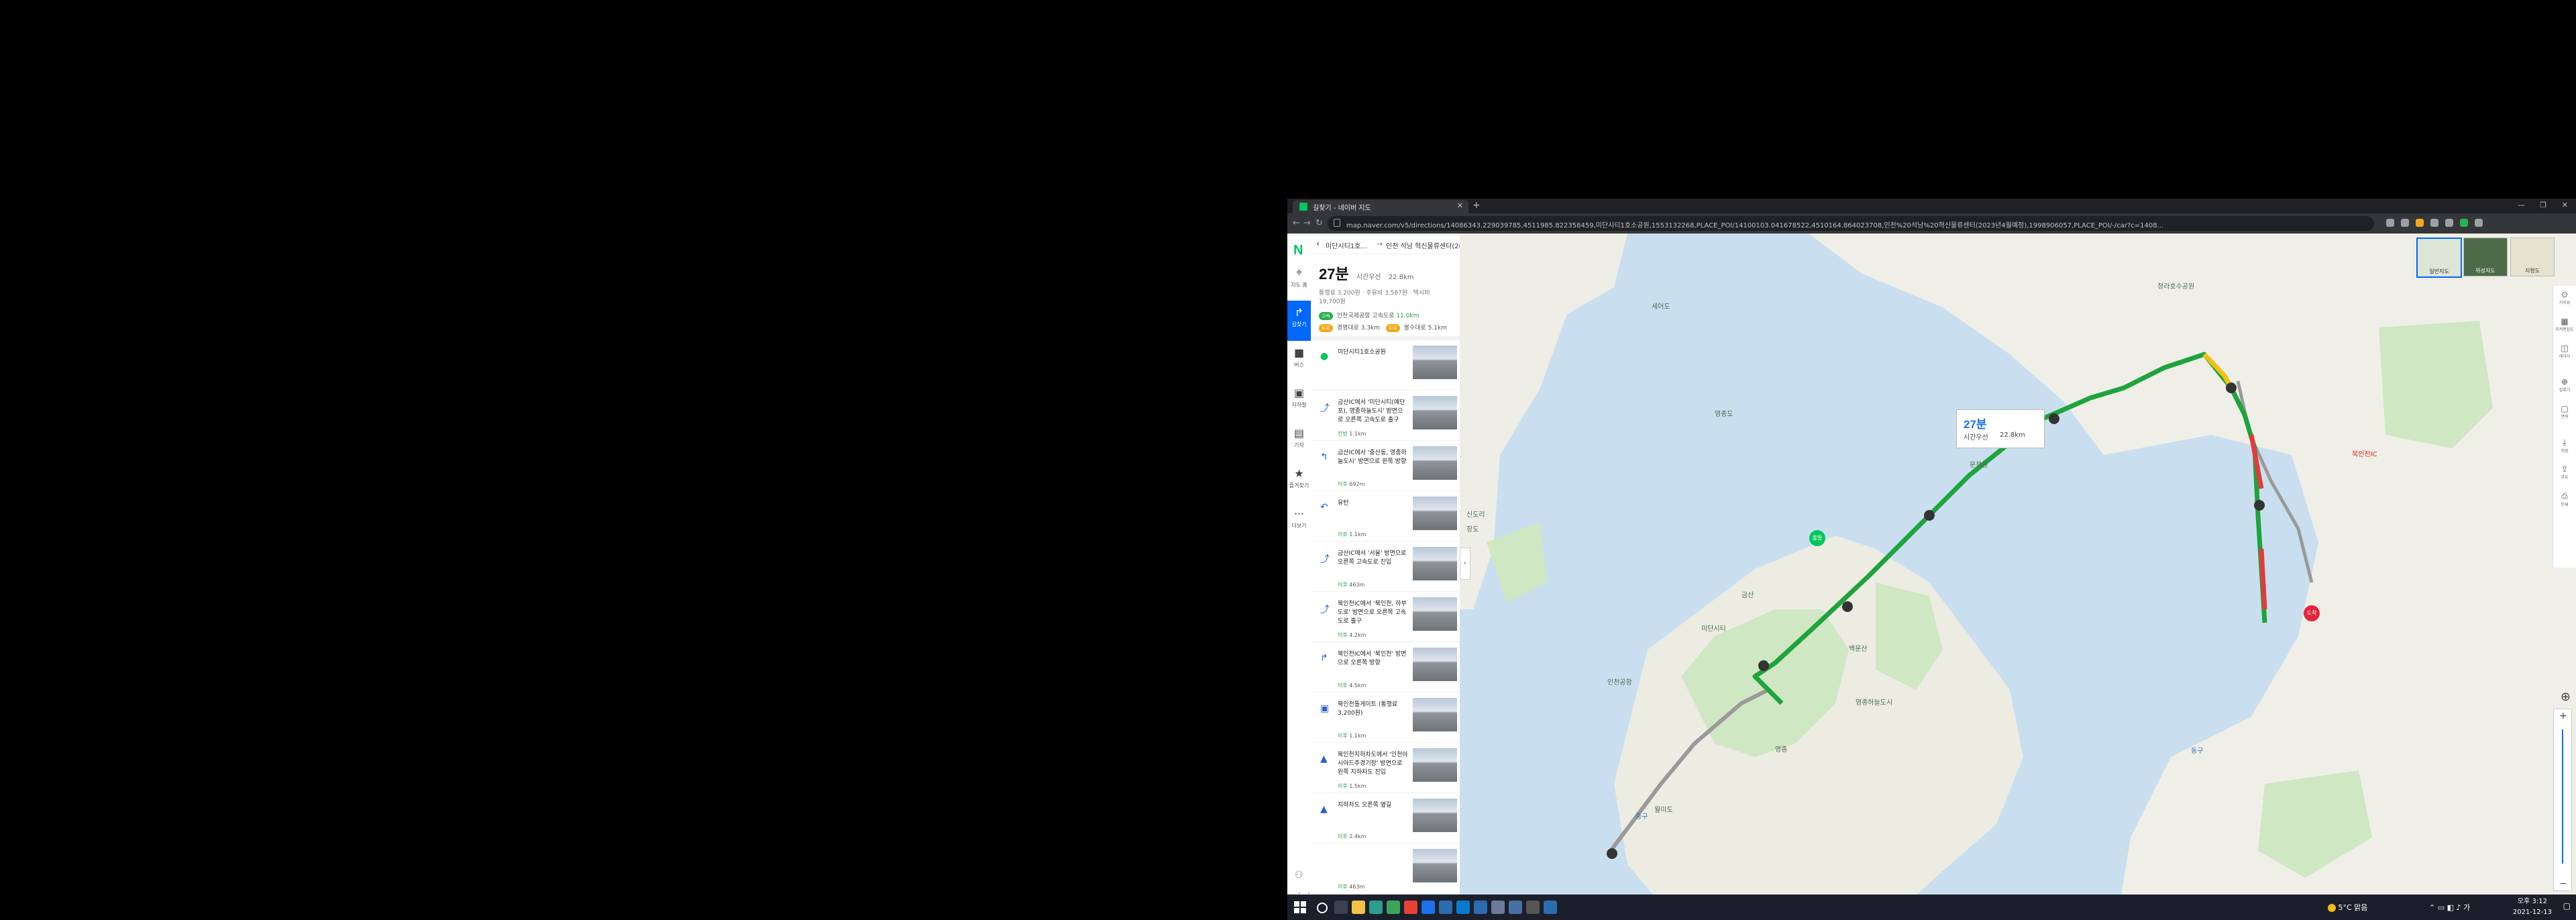 Image resolution: width=2576 pixels, height=920 pixels. What do you see at coordinates (1299, 401) in the screenshot?
I see `nav-subway: ▣ 지하철` at bounding box center [1299, 401].